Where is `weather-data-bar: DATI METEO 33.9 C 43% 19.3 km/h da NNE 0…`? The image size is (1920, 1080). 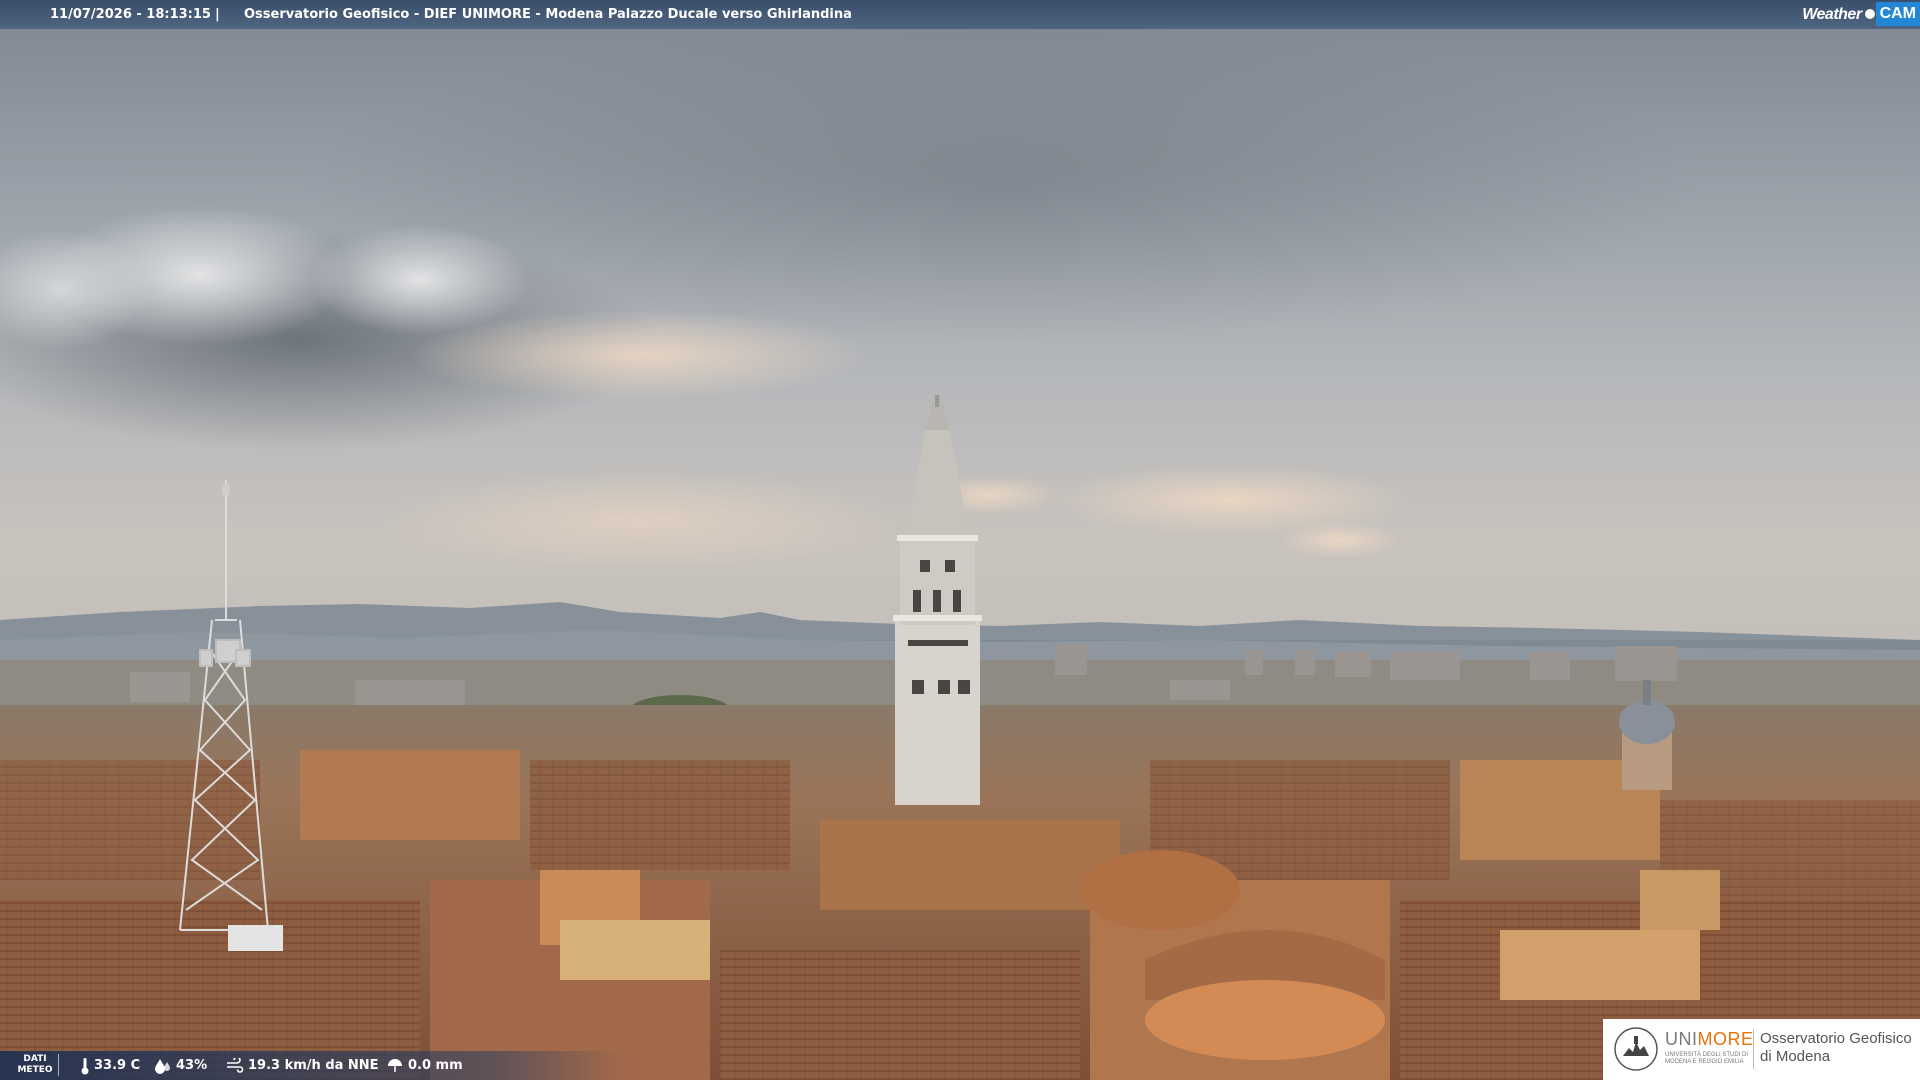
weather-data-bar: DATI METEO 33.9 C 43% 19.3 km/h da NNE 0… is located at coordinates (310, 1065).